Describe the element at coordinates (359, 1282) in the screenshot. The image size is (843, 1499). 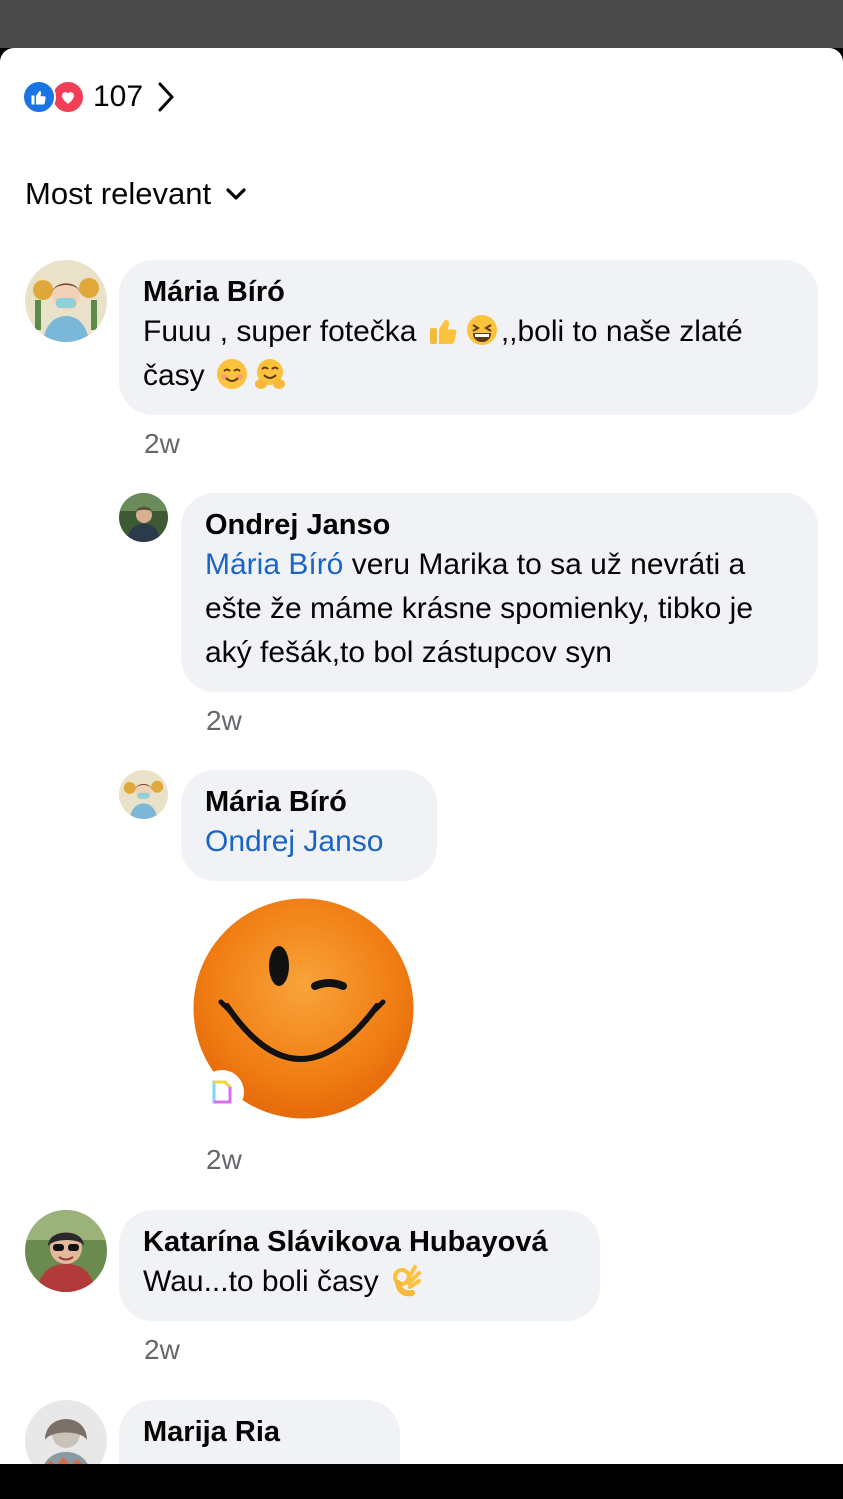
I see `comment-text: Wau...to boli časy` at that location.